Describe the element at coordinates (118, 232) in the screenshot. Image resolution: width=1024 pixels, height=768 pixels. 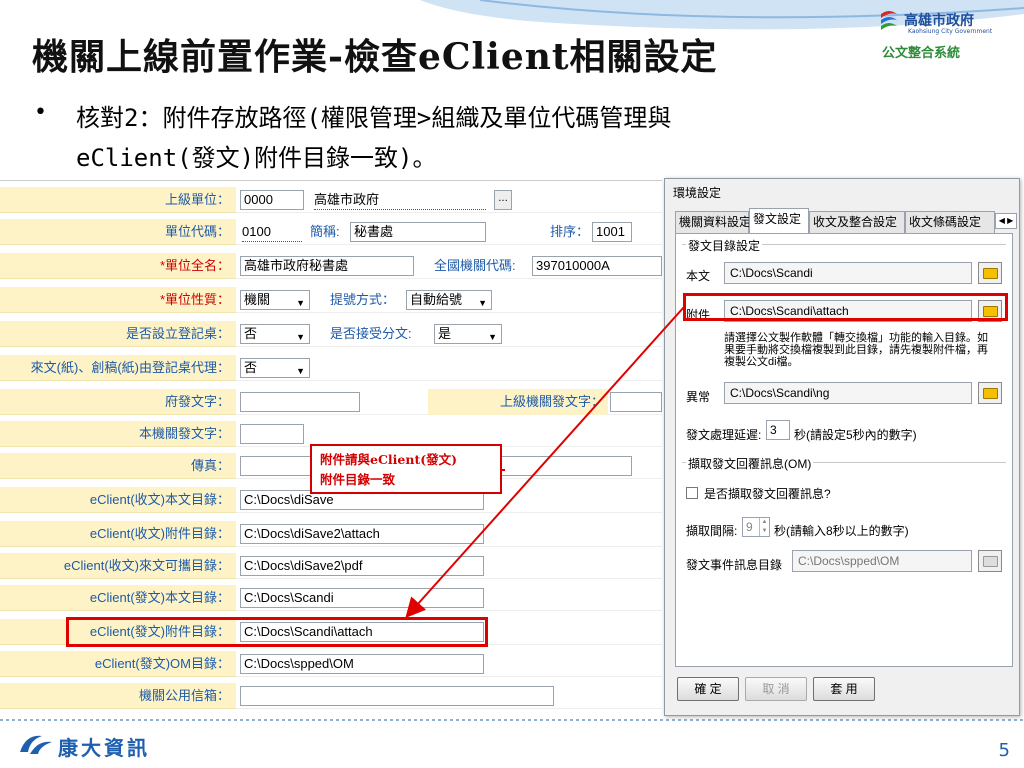
I see `unit-code-label: 單位代碼：` at that location.